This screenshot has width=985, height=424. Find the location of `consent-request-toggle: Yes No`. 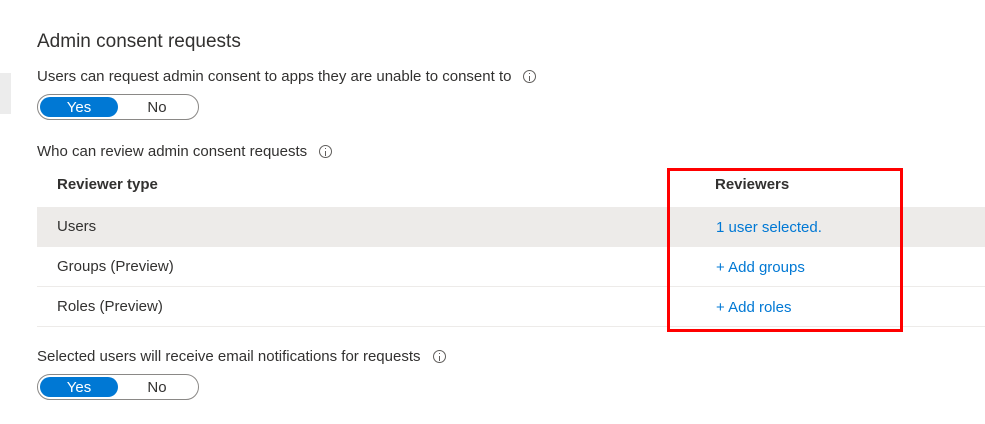

consent-request-toggle: Yes No is located at coordinates (118, 107).